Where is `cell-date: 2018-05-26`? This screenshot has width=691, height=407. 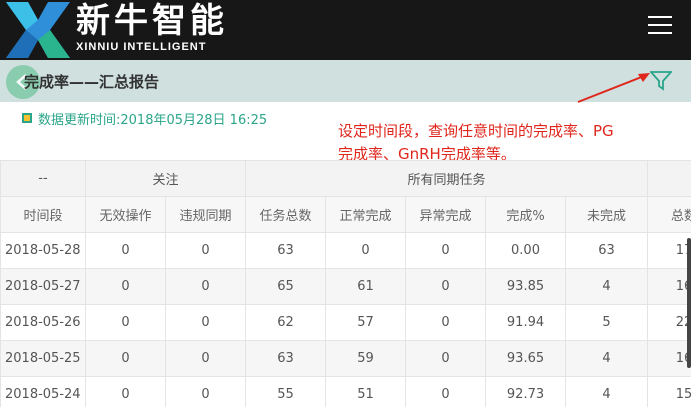
cell-date: 2018-05-26 is located at coordinates (43, 322).